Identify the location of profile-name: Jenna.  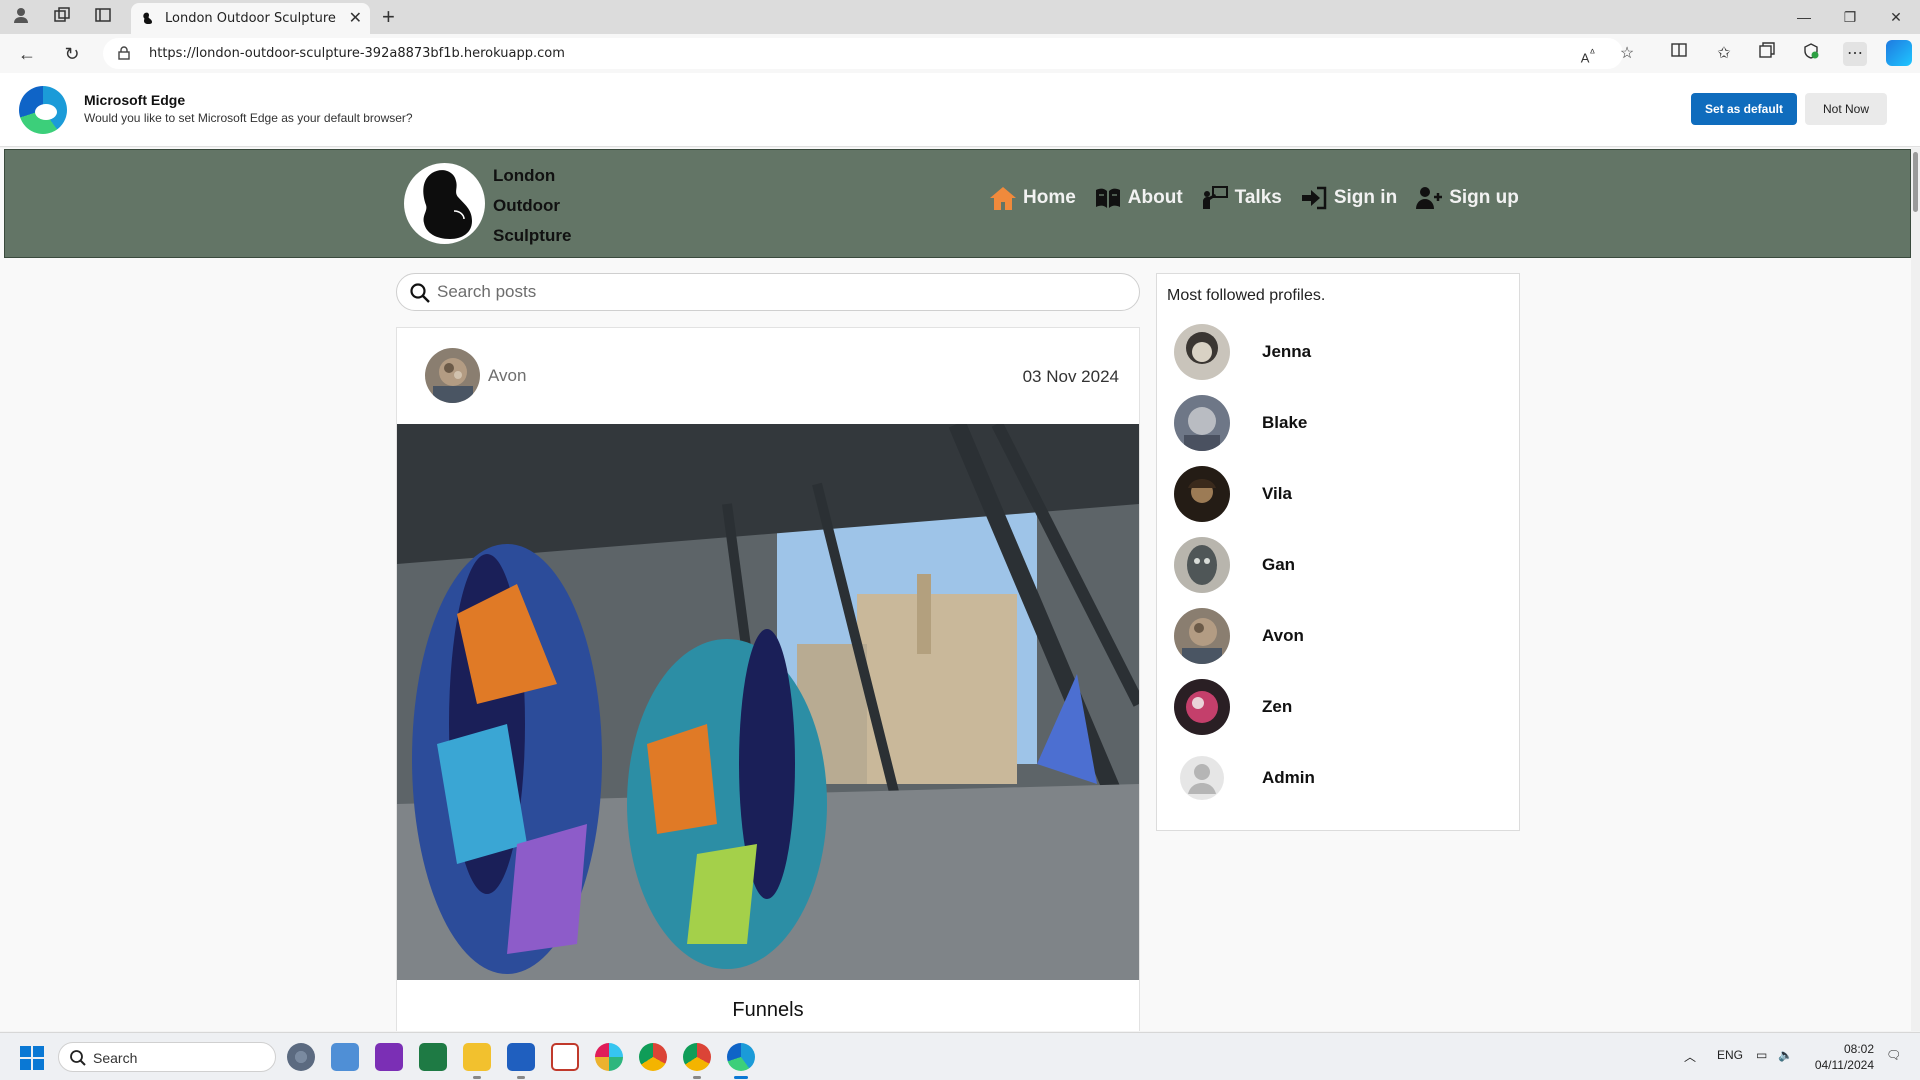
(1286, 352).